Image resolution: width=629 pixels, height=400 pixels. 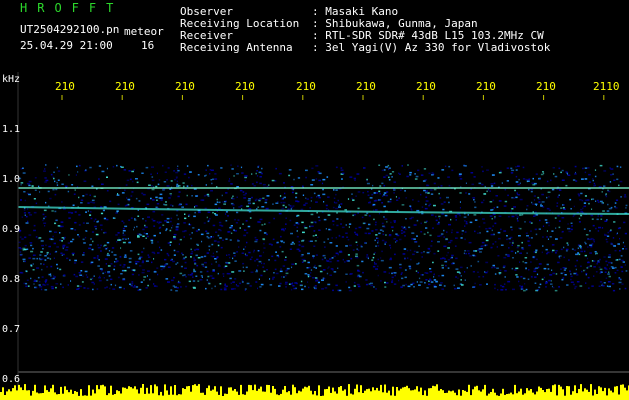 I want to click on y-axis-unit: kHz, so click(x=11, y=79).